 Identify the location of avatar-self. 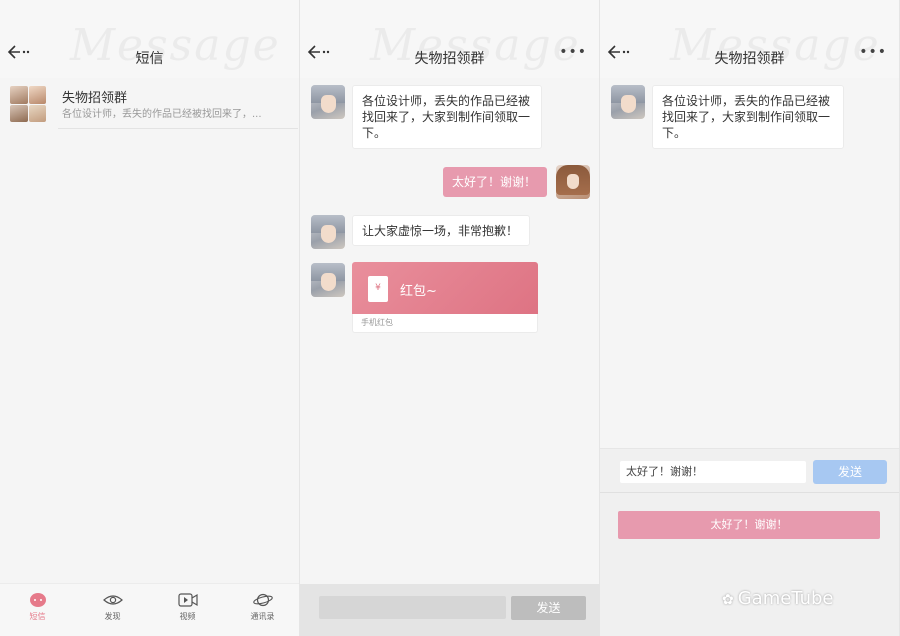
(573, 182).